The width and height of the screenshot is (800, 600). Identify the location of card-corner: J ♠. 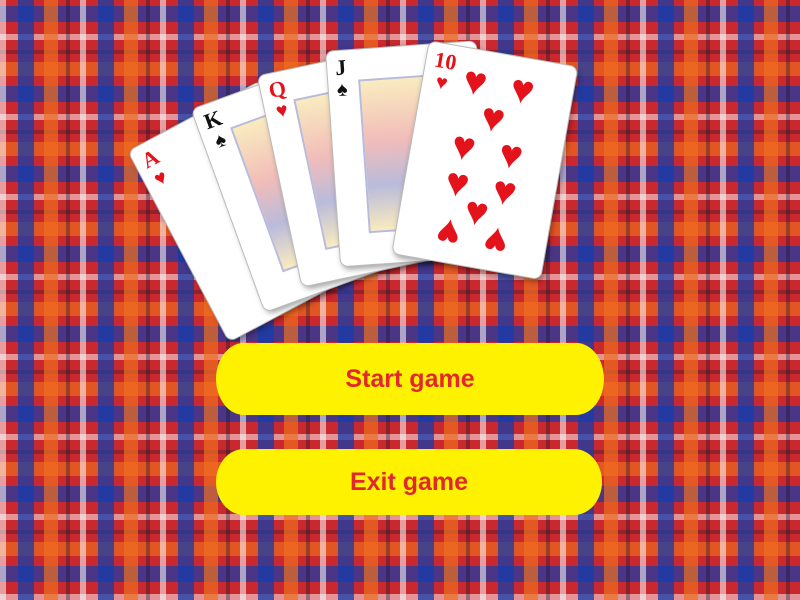
(341, 78).